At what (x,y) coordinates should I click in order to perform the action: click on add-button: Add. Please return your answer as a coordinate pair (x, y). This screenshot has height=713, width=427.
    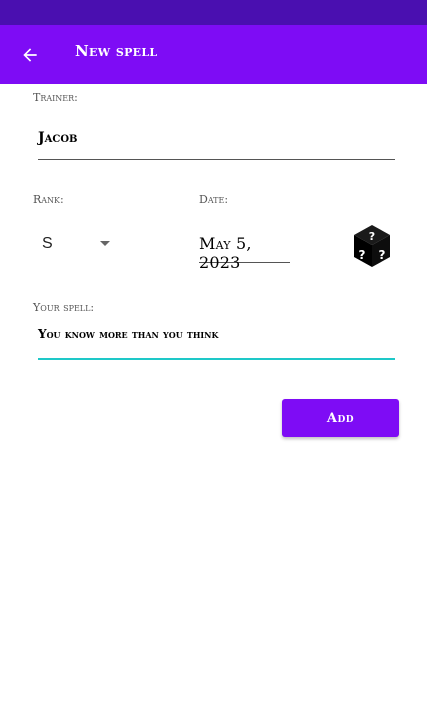
    Looking at the image, I should click on (340, 418).